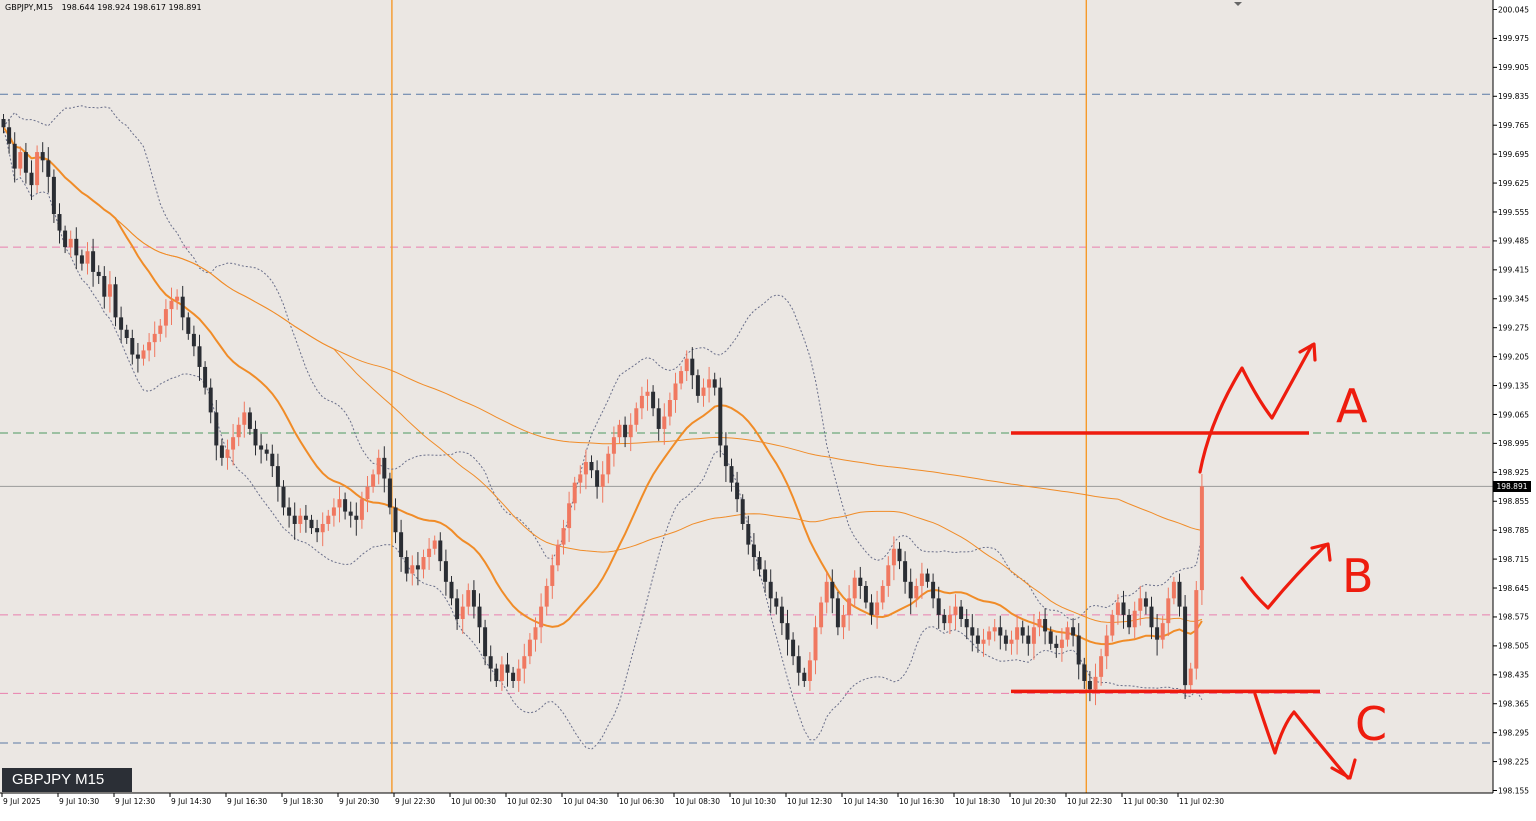  Describe the element at coordinates (67, 780) in the screenshot. I see `symbol-badge: GBPJPY M15` at that location.